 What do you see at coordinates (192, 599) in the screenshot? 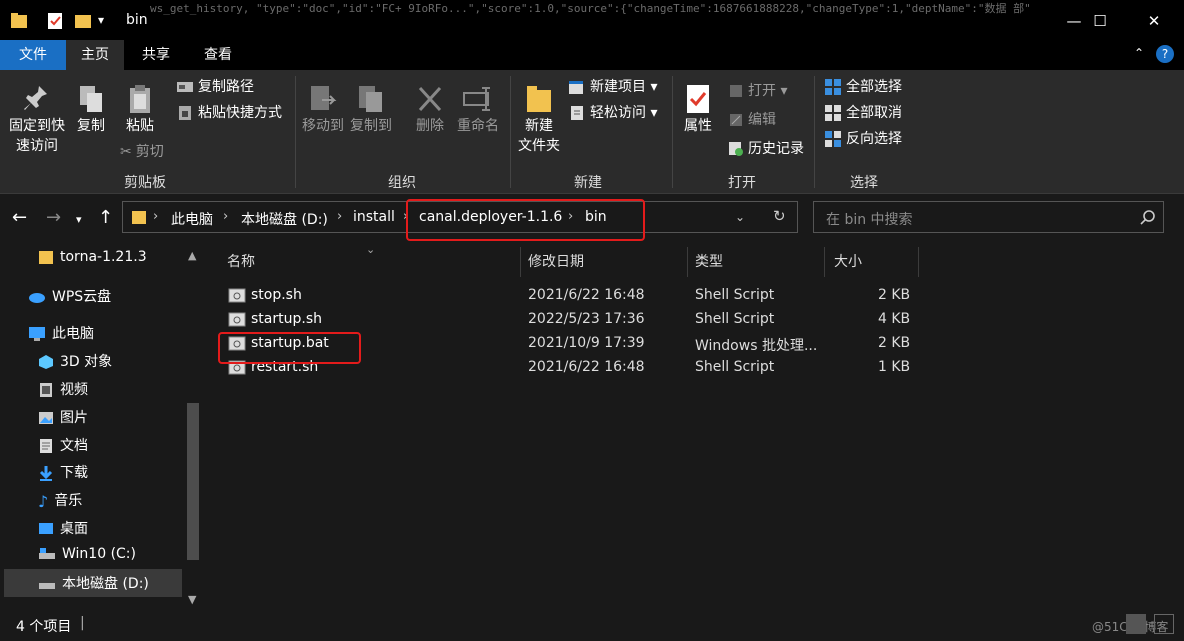
I see `scroll-down-icon: ▼` at bounding box center [192, 599].